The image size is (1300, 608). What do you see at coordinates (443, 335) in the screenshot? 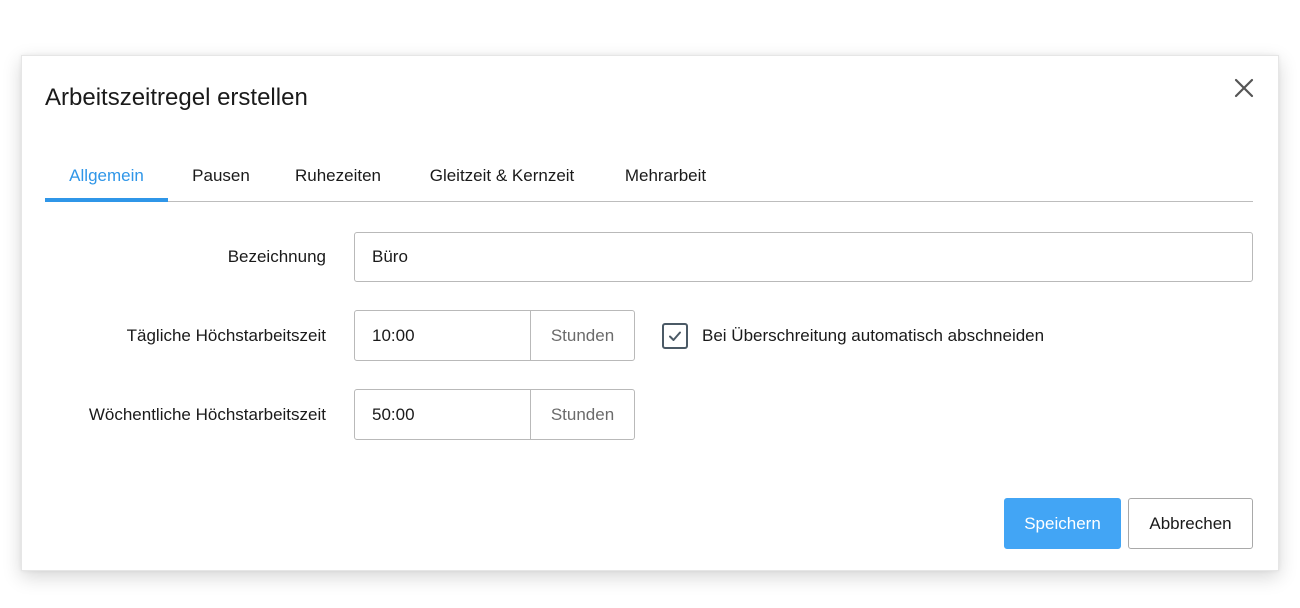
I see `daily-max-input` at bounding box center [443, 335].